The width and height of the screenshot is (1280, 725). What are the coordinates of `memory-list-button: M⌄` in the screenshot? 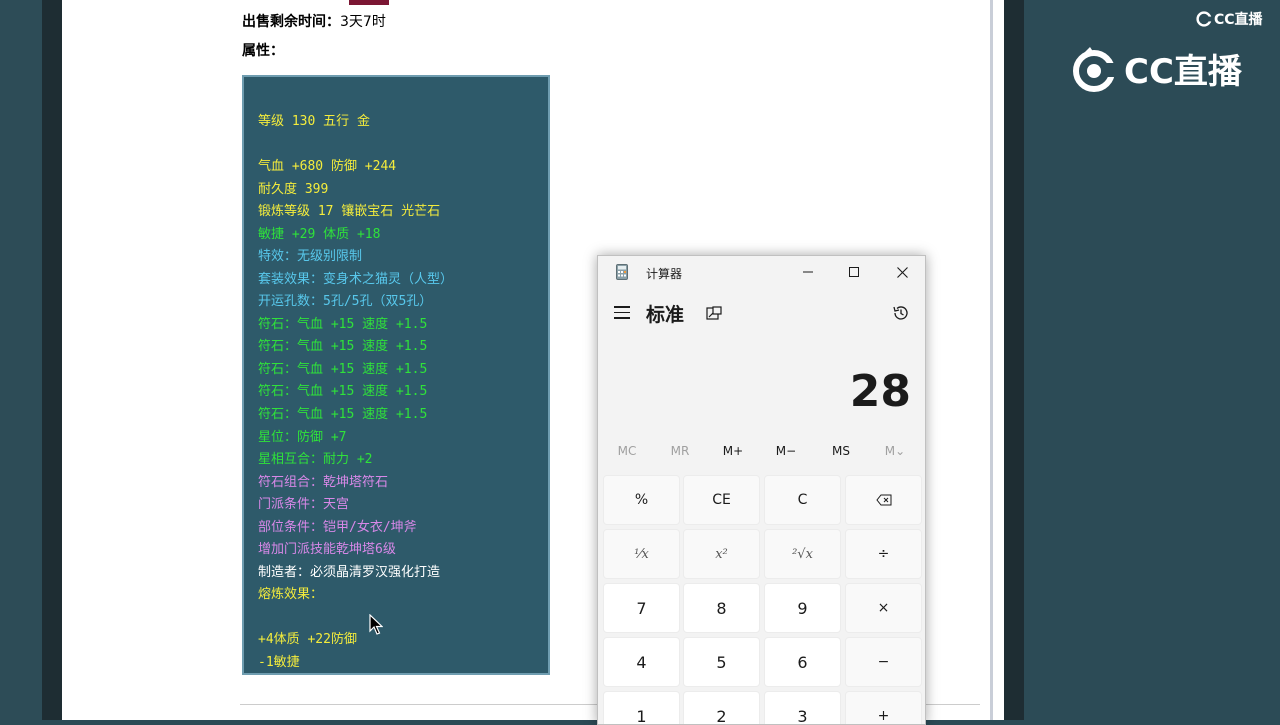 It's located at (895, 451).